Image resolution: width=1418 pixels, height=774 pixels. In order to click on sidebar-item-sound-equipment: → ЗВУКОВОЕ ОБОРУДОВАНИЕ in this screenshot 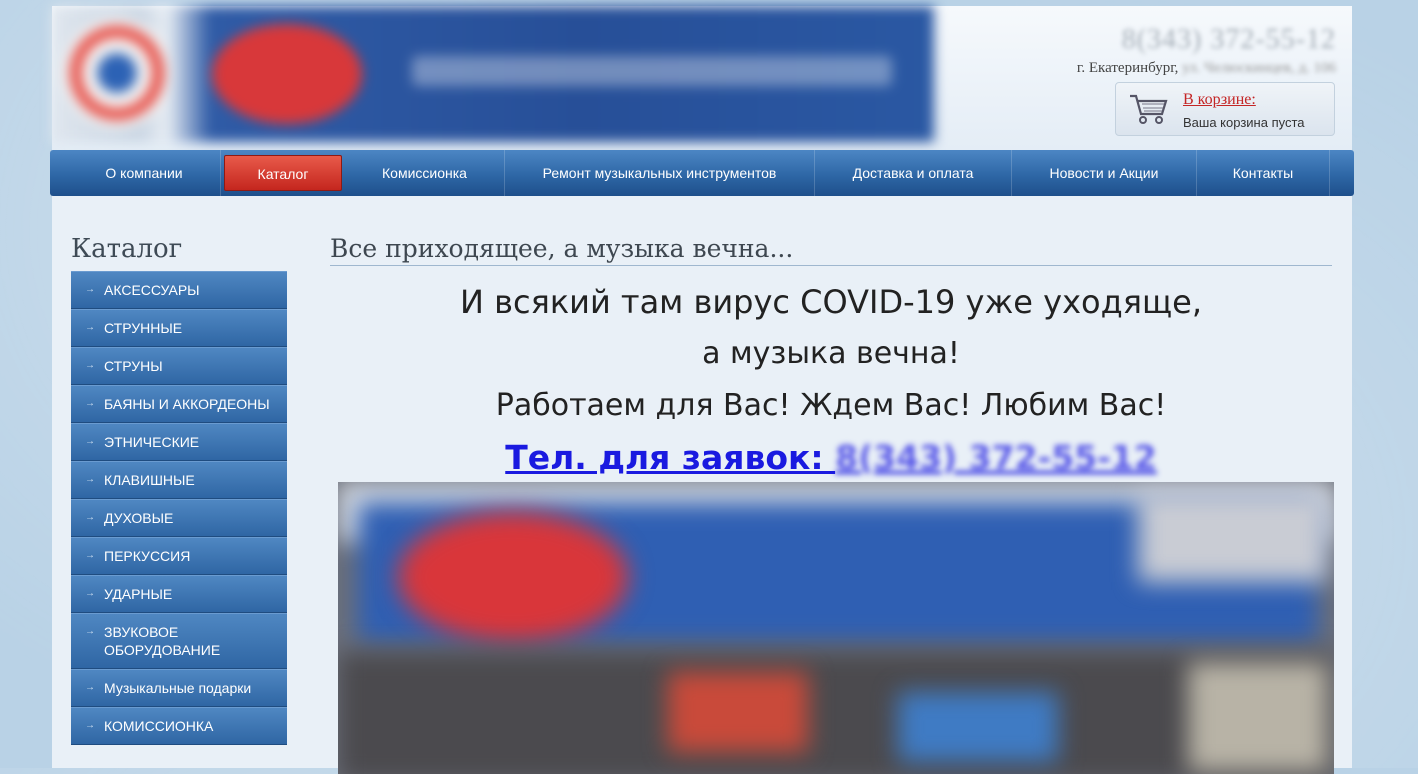, I will do `click(179, 641)`.